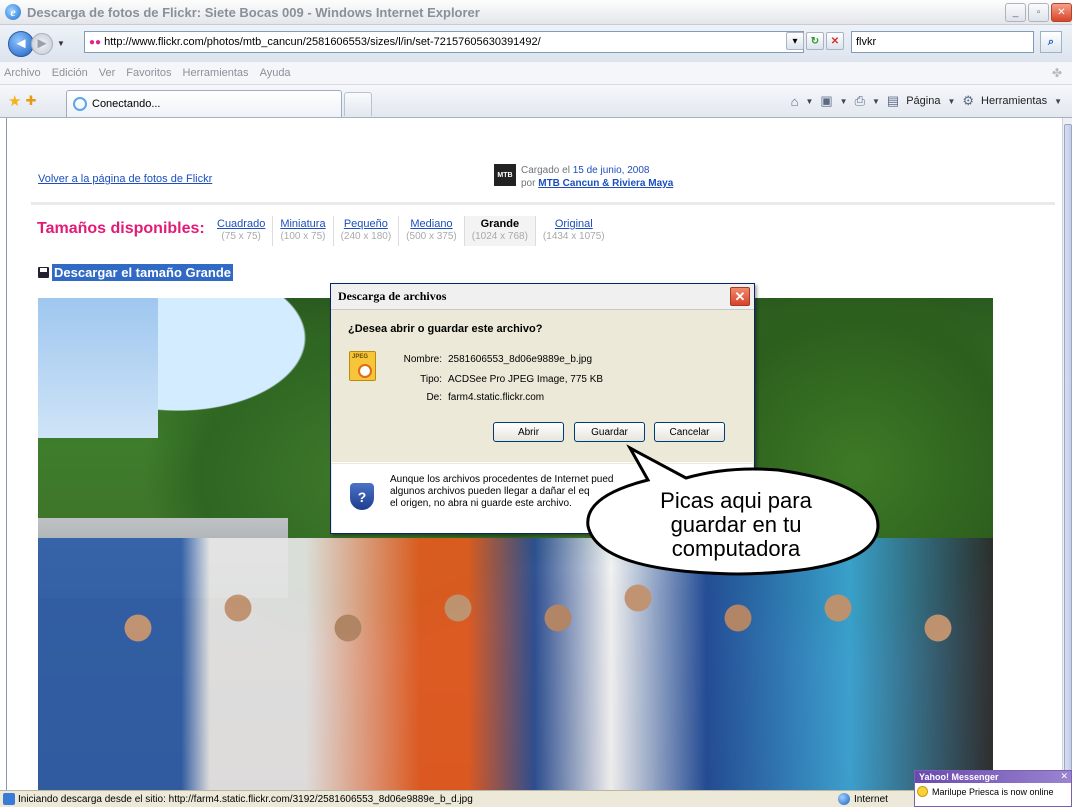 The height and width of the screenshot is (807, 1072). Describe the element at coordinates (1014, 101) in the screenshot. I see `tools-menu-button: Herramientas` at that location.